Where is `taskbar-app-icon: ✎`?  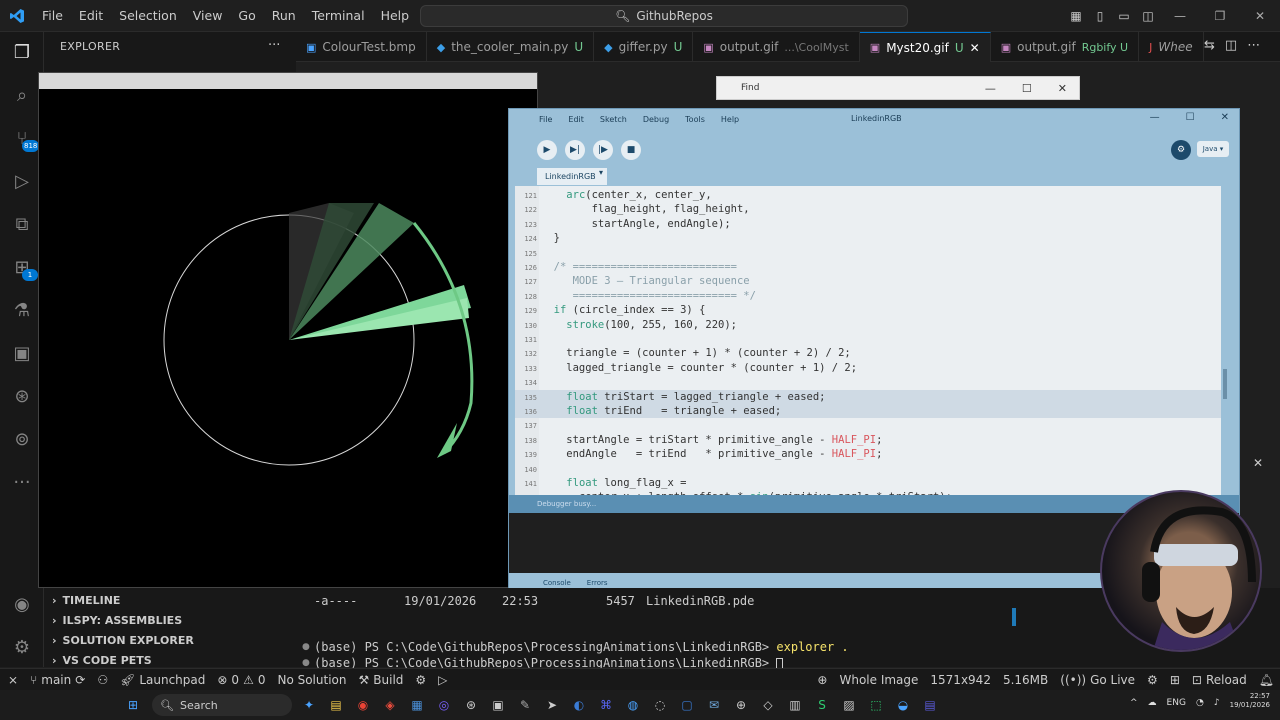
taskbar-app-icon: ✎ is located at coordinates (525, 705).